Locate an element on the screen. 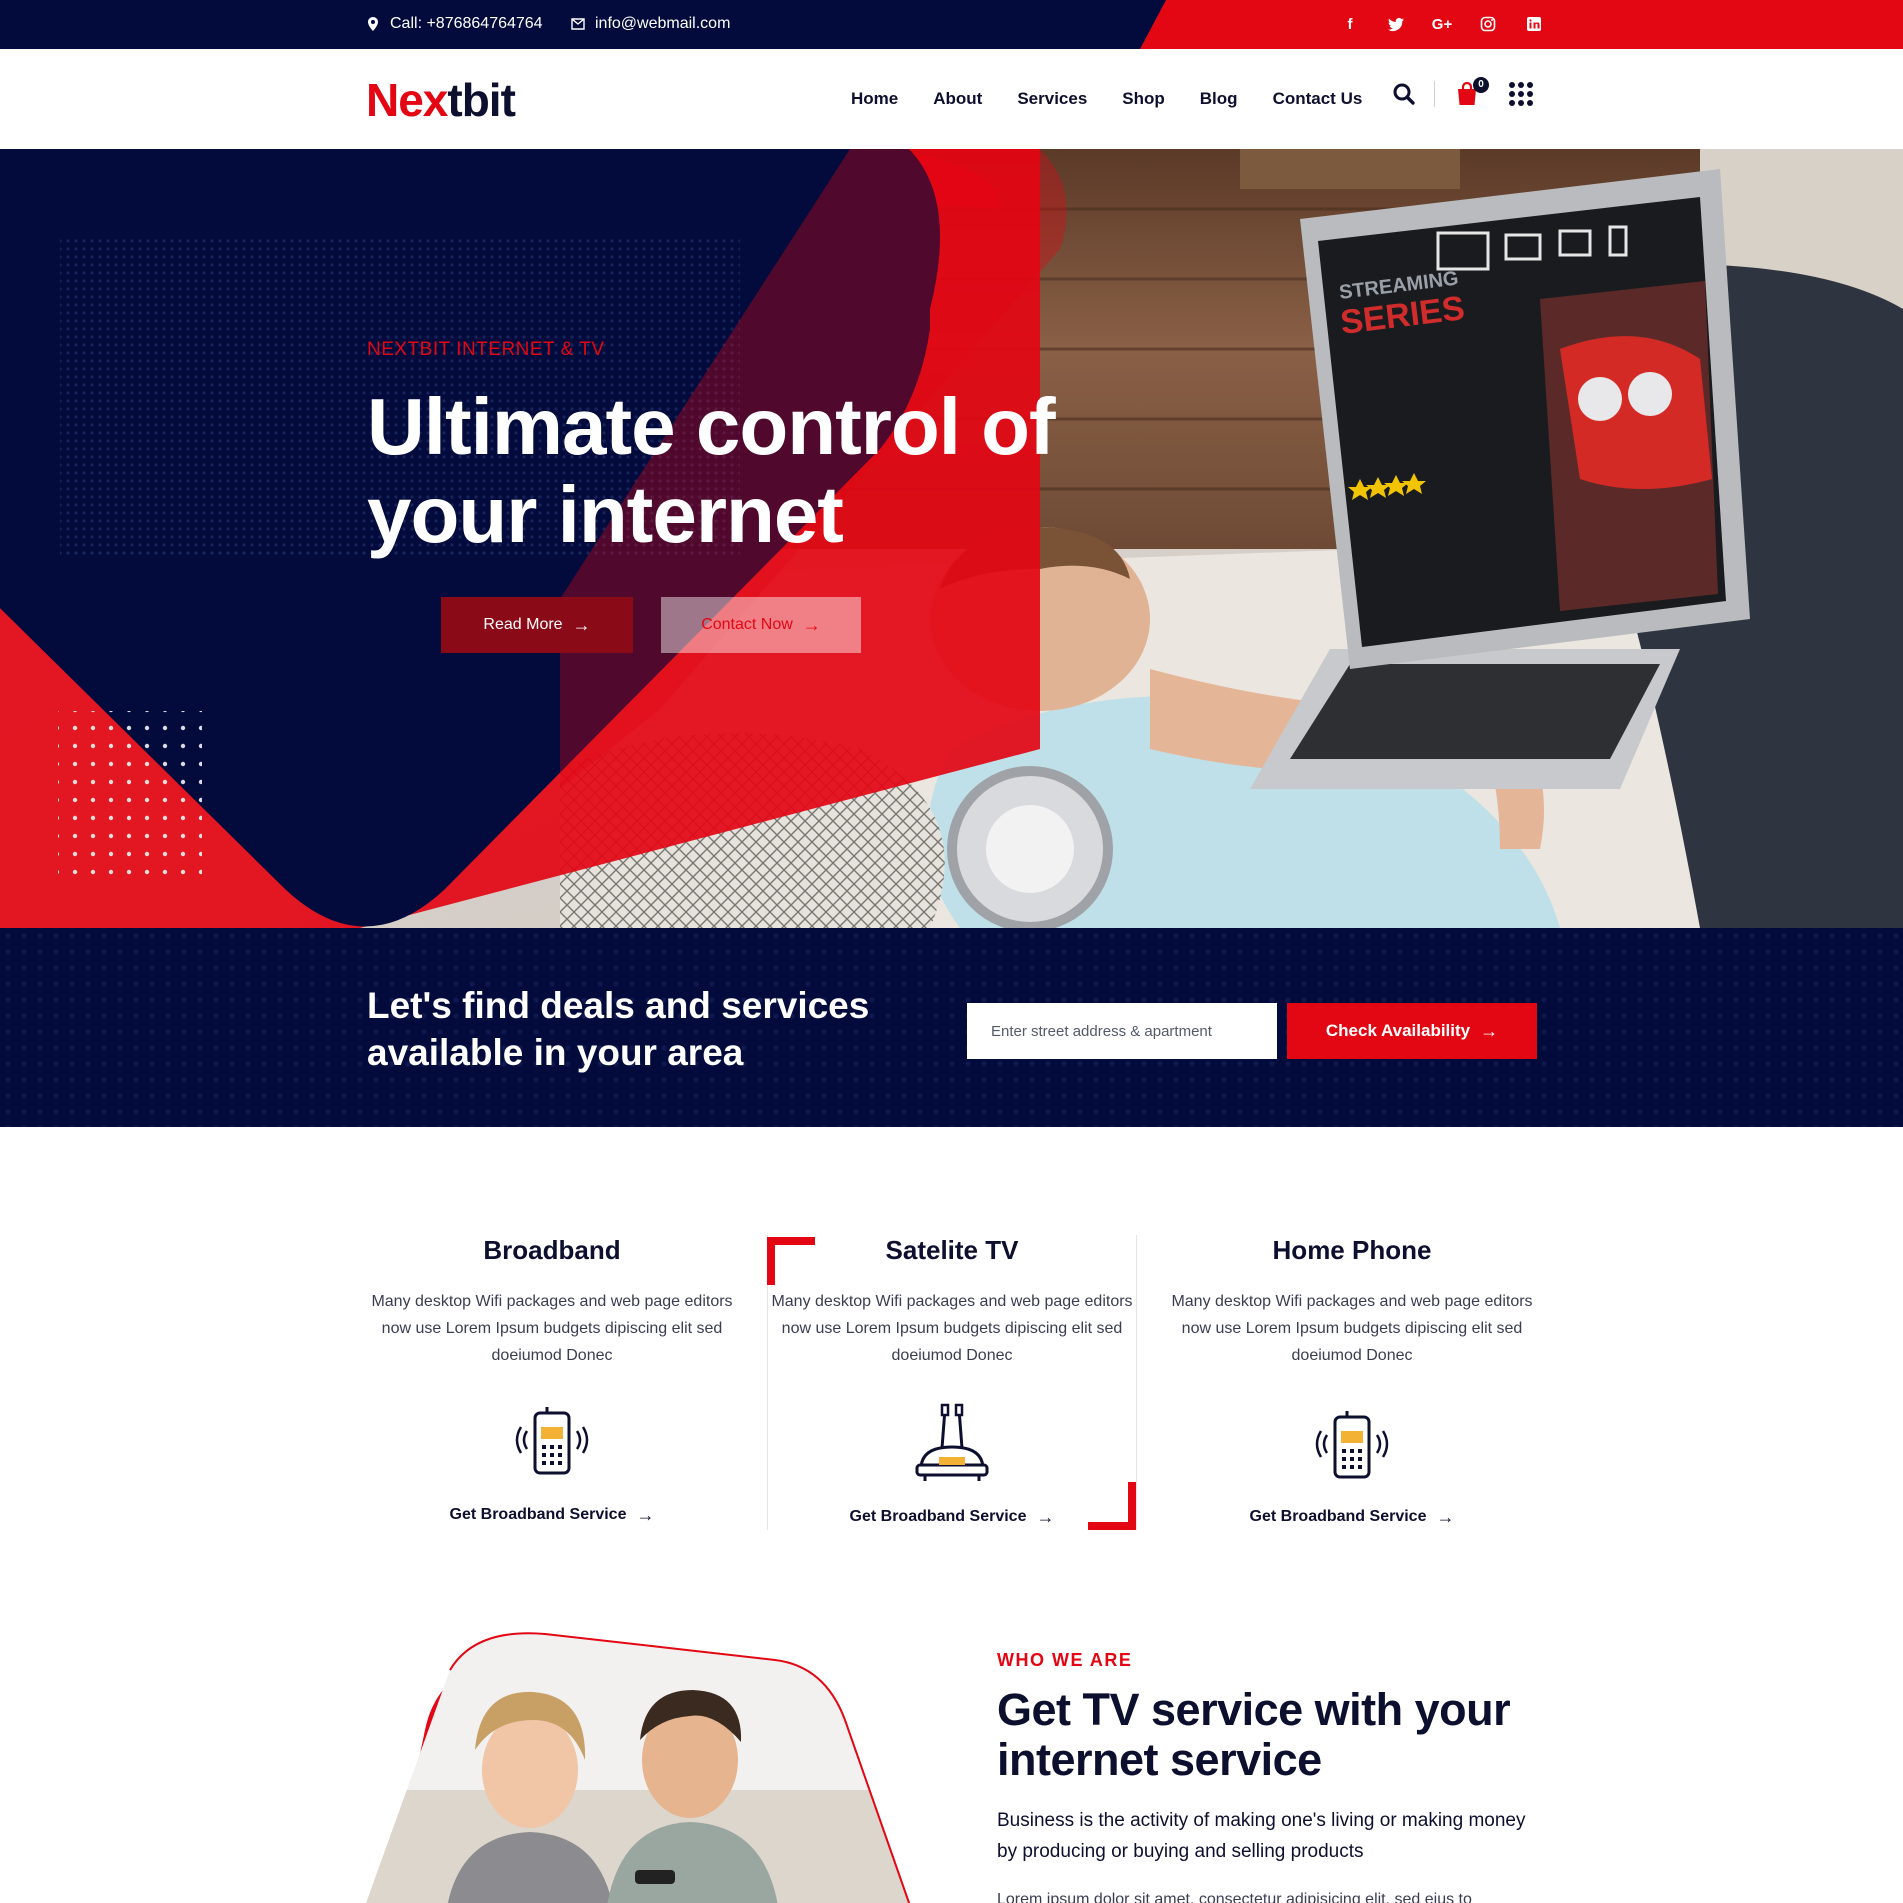 This screenshot has width=1903, height=1903. couple-photo is located at coordinates (637, 1767).